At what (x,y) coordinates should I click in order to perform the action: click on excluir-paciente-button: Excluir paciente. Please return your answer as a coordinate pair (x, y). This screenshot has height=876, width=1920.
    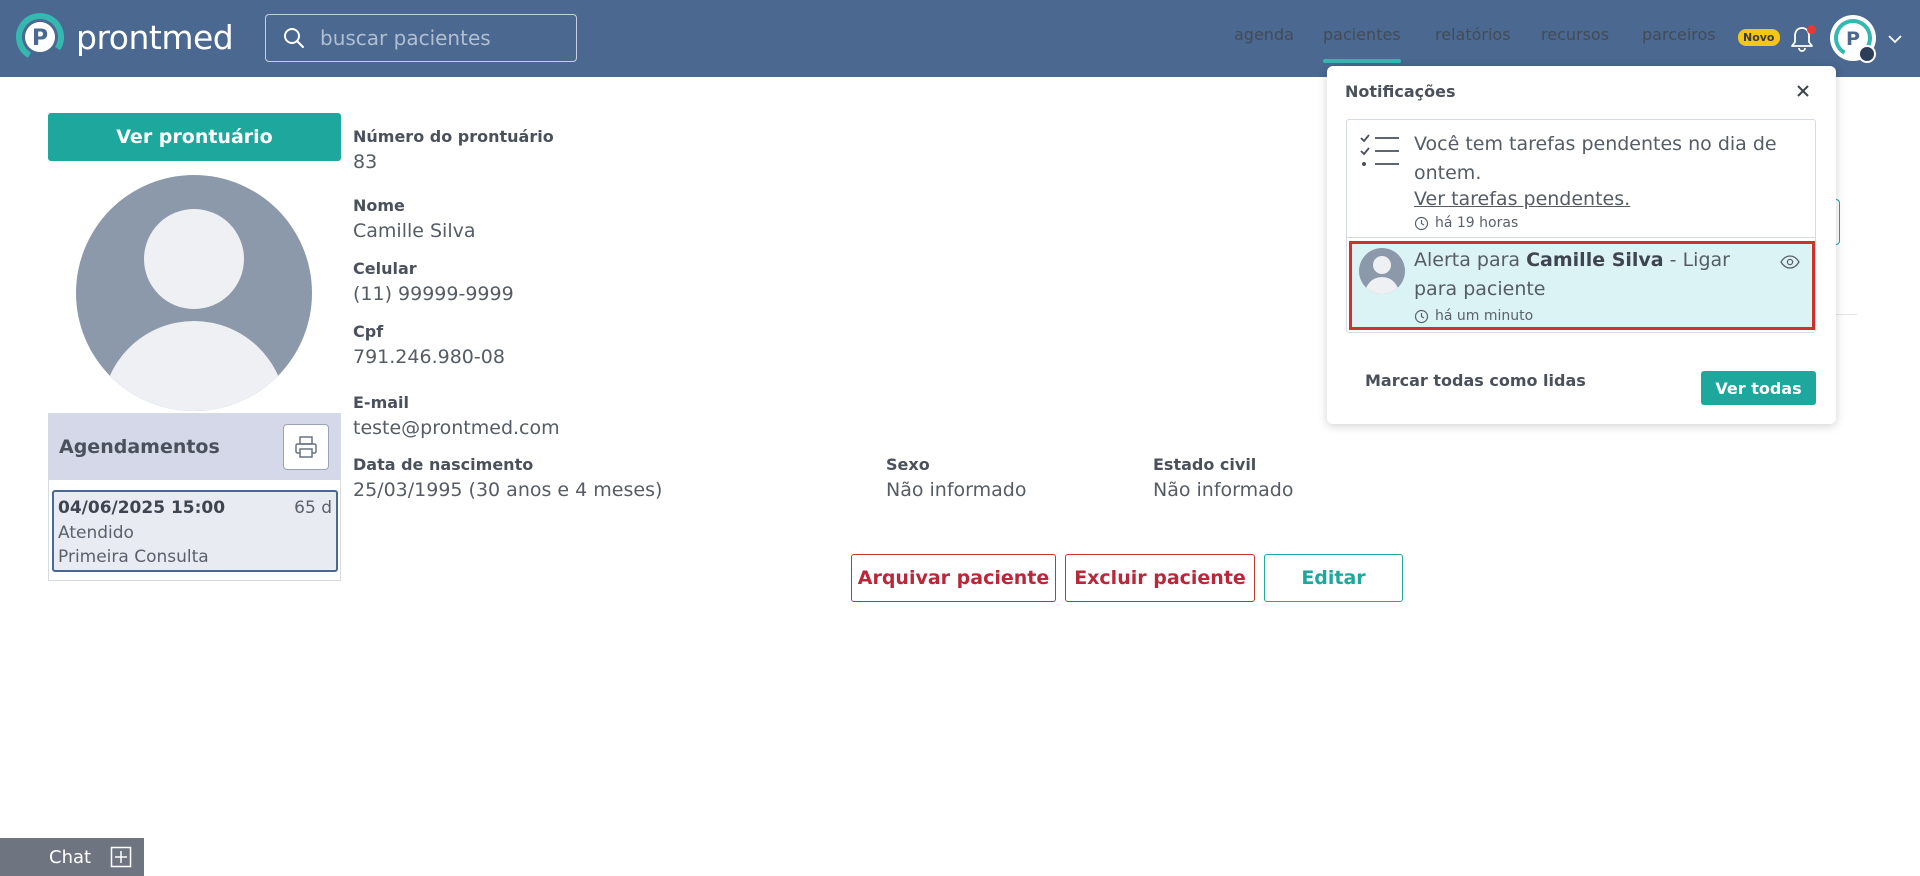
    Looking at the image, I should click on (1160, 578).